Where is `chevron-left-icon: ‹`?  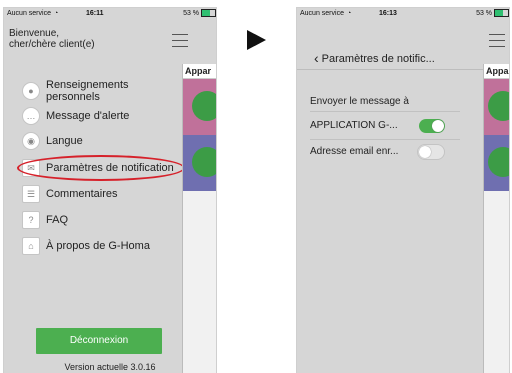
chevron-left-icon: ‹ is located at coordinates (316, 58).